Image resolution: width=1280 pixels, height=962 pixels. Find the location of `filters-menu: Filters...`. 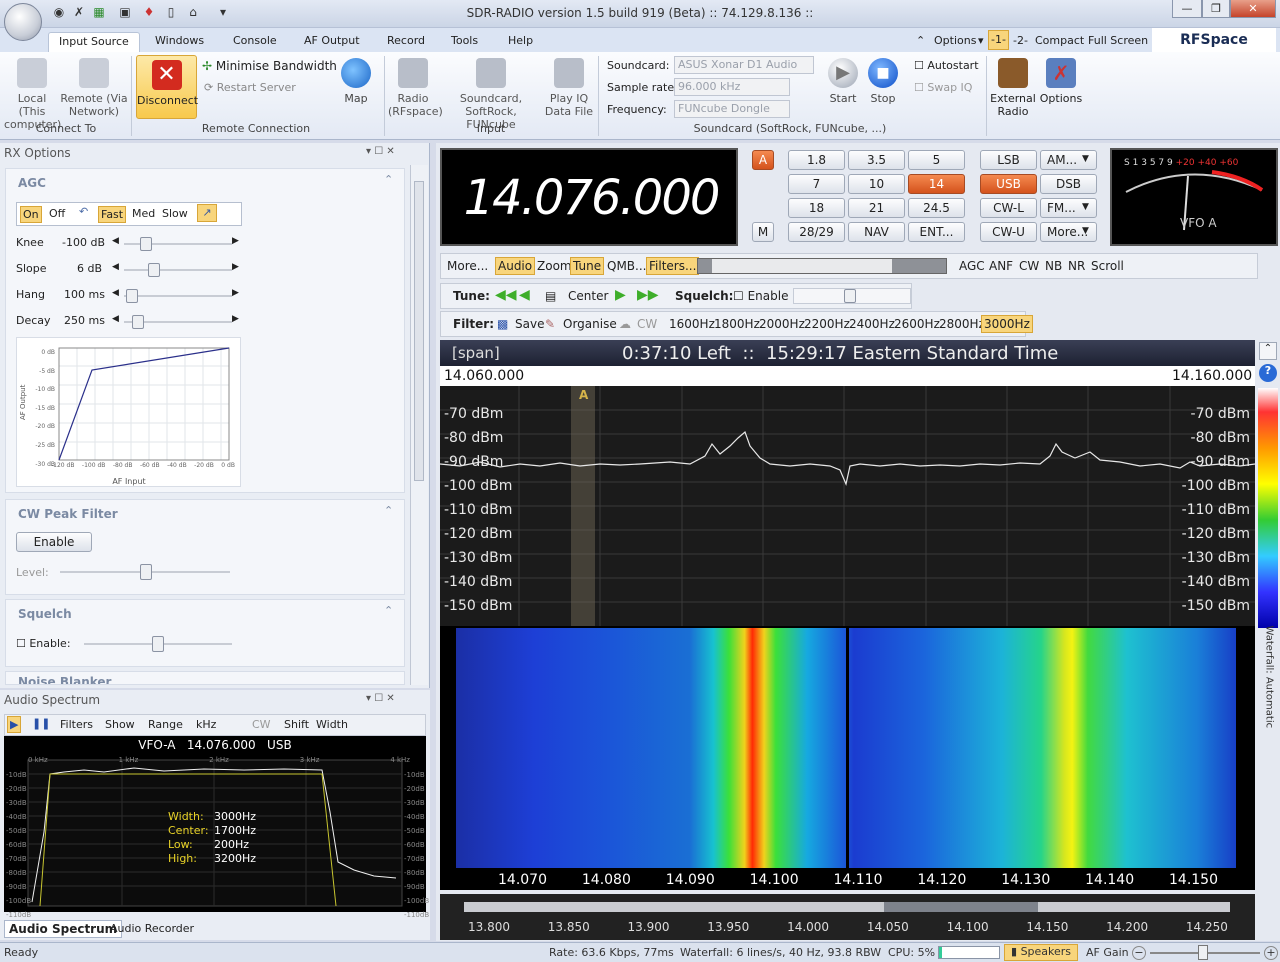

filters-menu: Filters... is located at coordinates (673, 266).